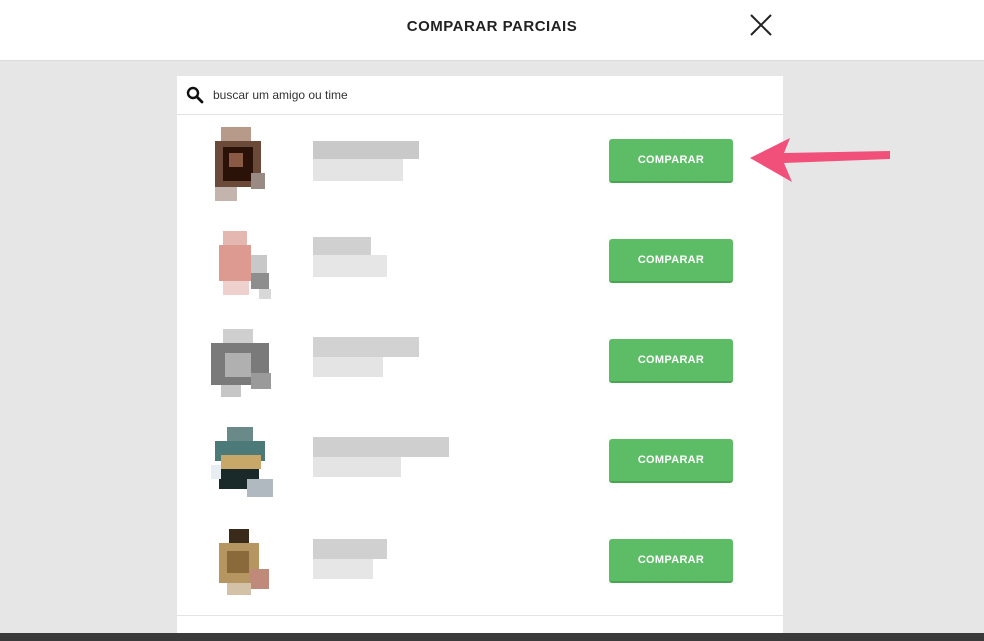 The width and height of the screenshot is (984, 641). I want to click on modal-header: COMPARAR PARCIAIS, so click(492, 30).